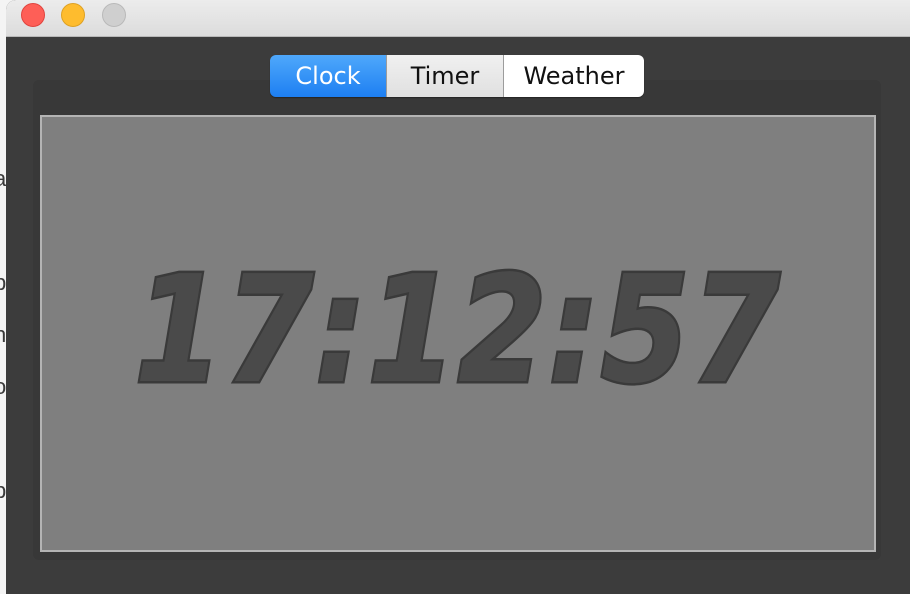 The image size is (910, 594). What do you see at coordinates (445, 76) in the screenshot?
I see `tab-timer: Timer` at bounding box center [445, 76].